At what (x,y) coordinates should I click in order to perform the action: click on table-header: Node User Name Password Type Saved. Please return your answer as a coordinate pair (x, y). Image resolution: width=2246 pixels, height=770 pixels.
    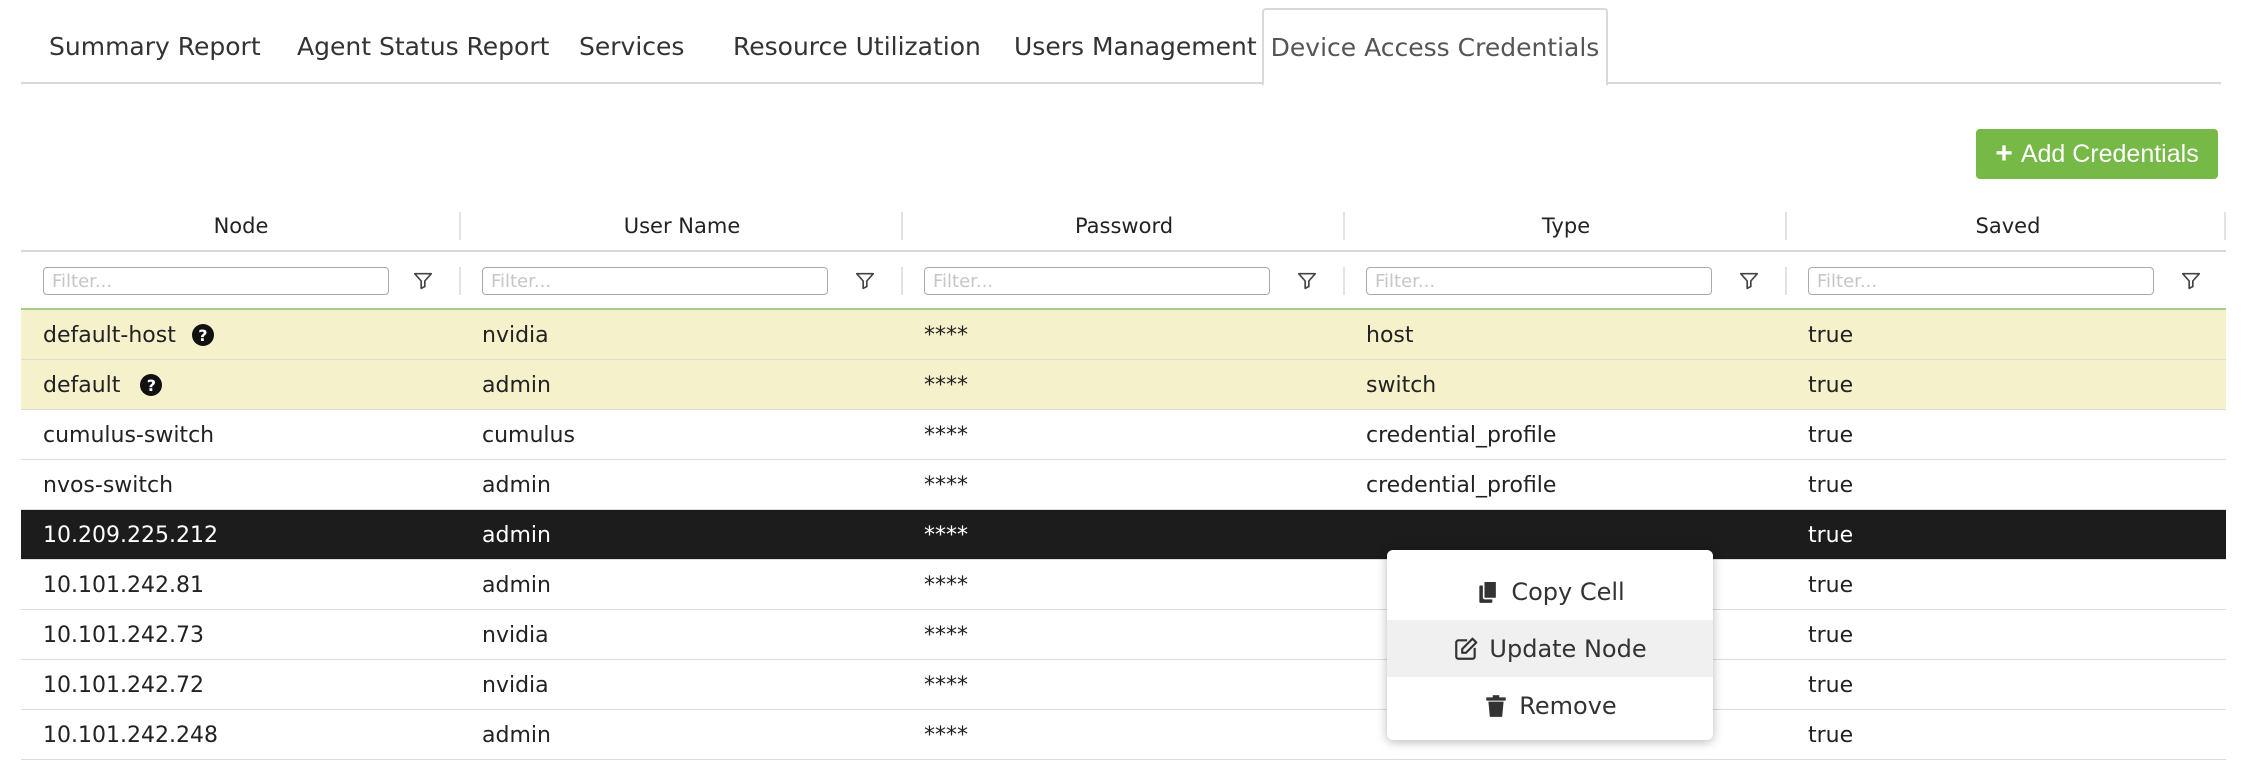
    Looking at the image, I should click on (1123, 226).